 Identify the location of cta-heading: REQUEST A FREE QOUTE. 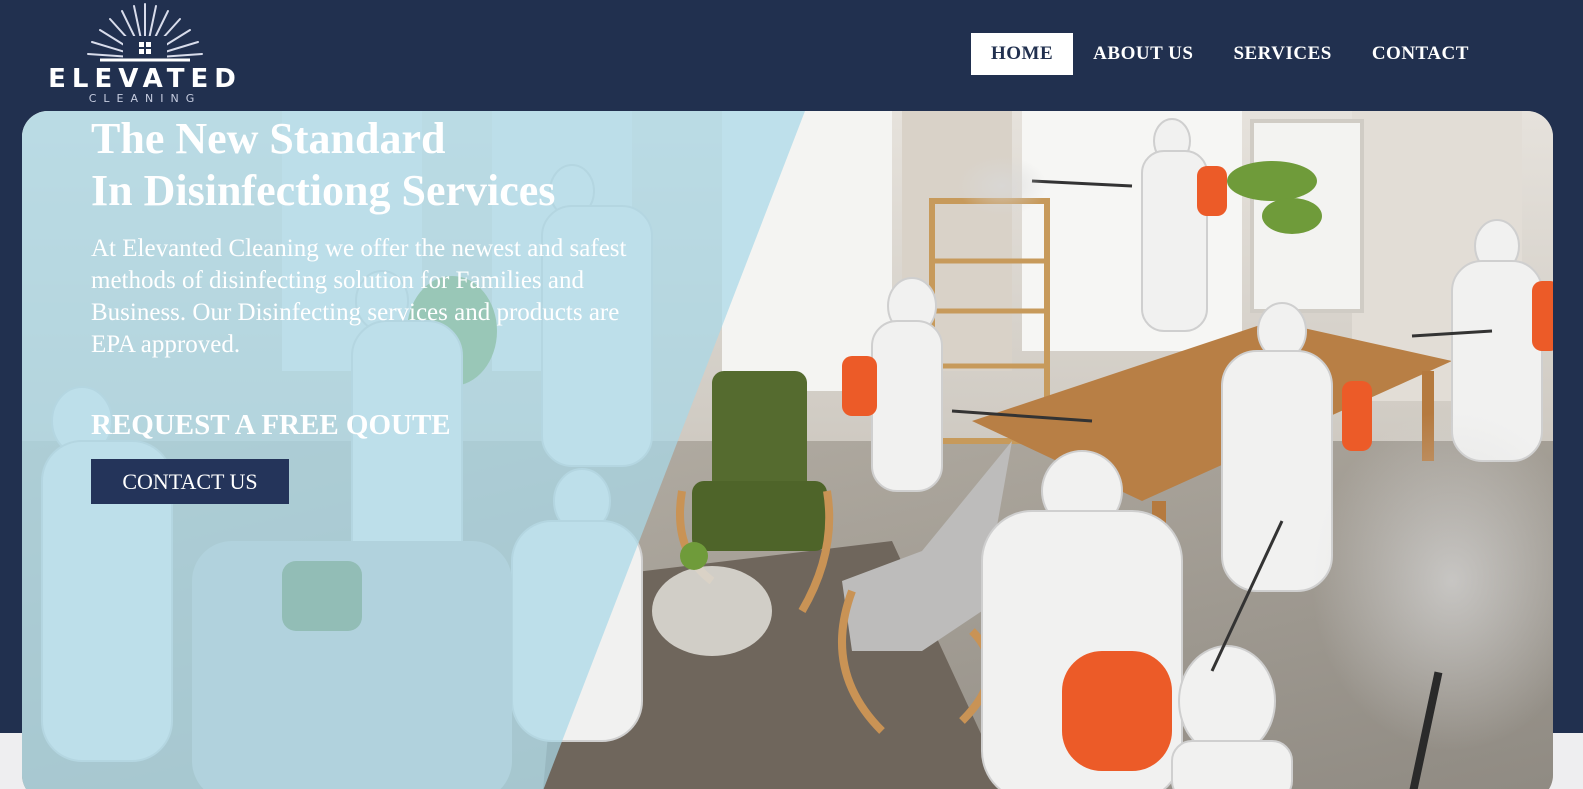
(271, 425).